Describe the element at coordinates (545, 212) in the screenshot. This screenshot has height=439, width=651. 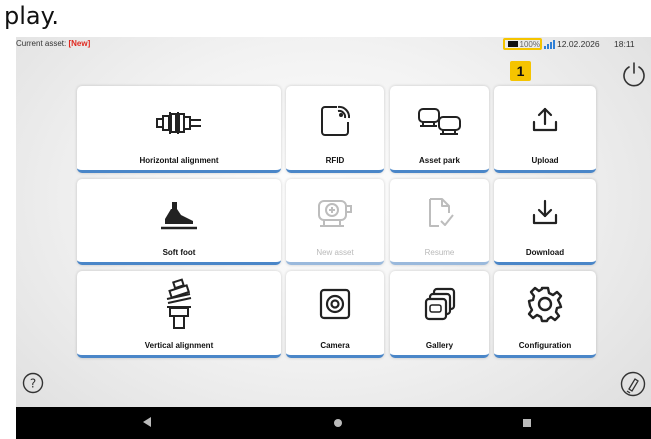
I see `download-icon` at that location.